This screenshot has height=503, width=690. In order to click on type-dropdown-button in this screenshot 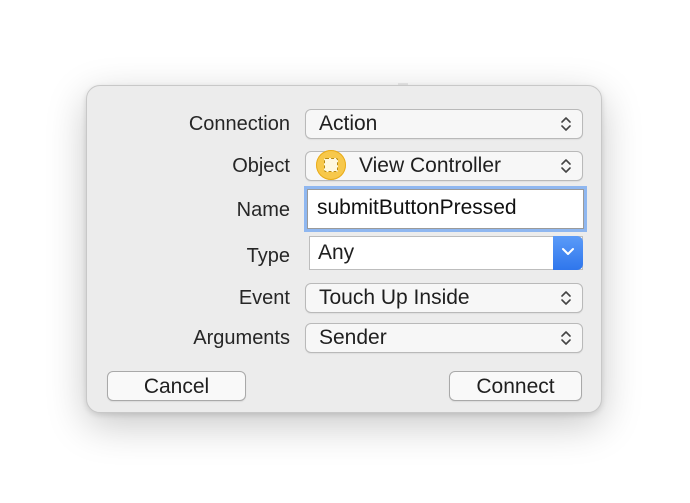, I will do `click(568, 253)`.